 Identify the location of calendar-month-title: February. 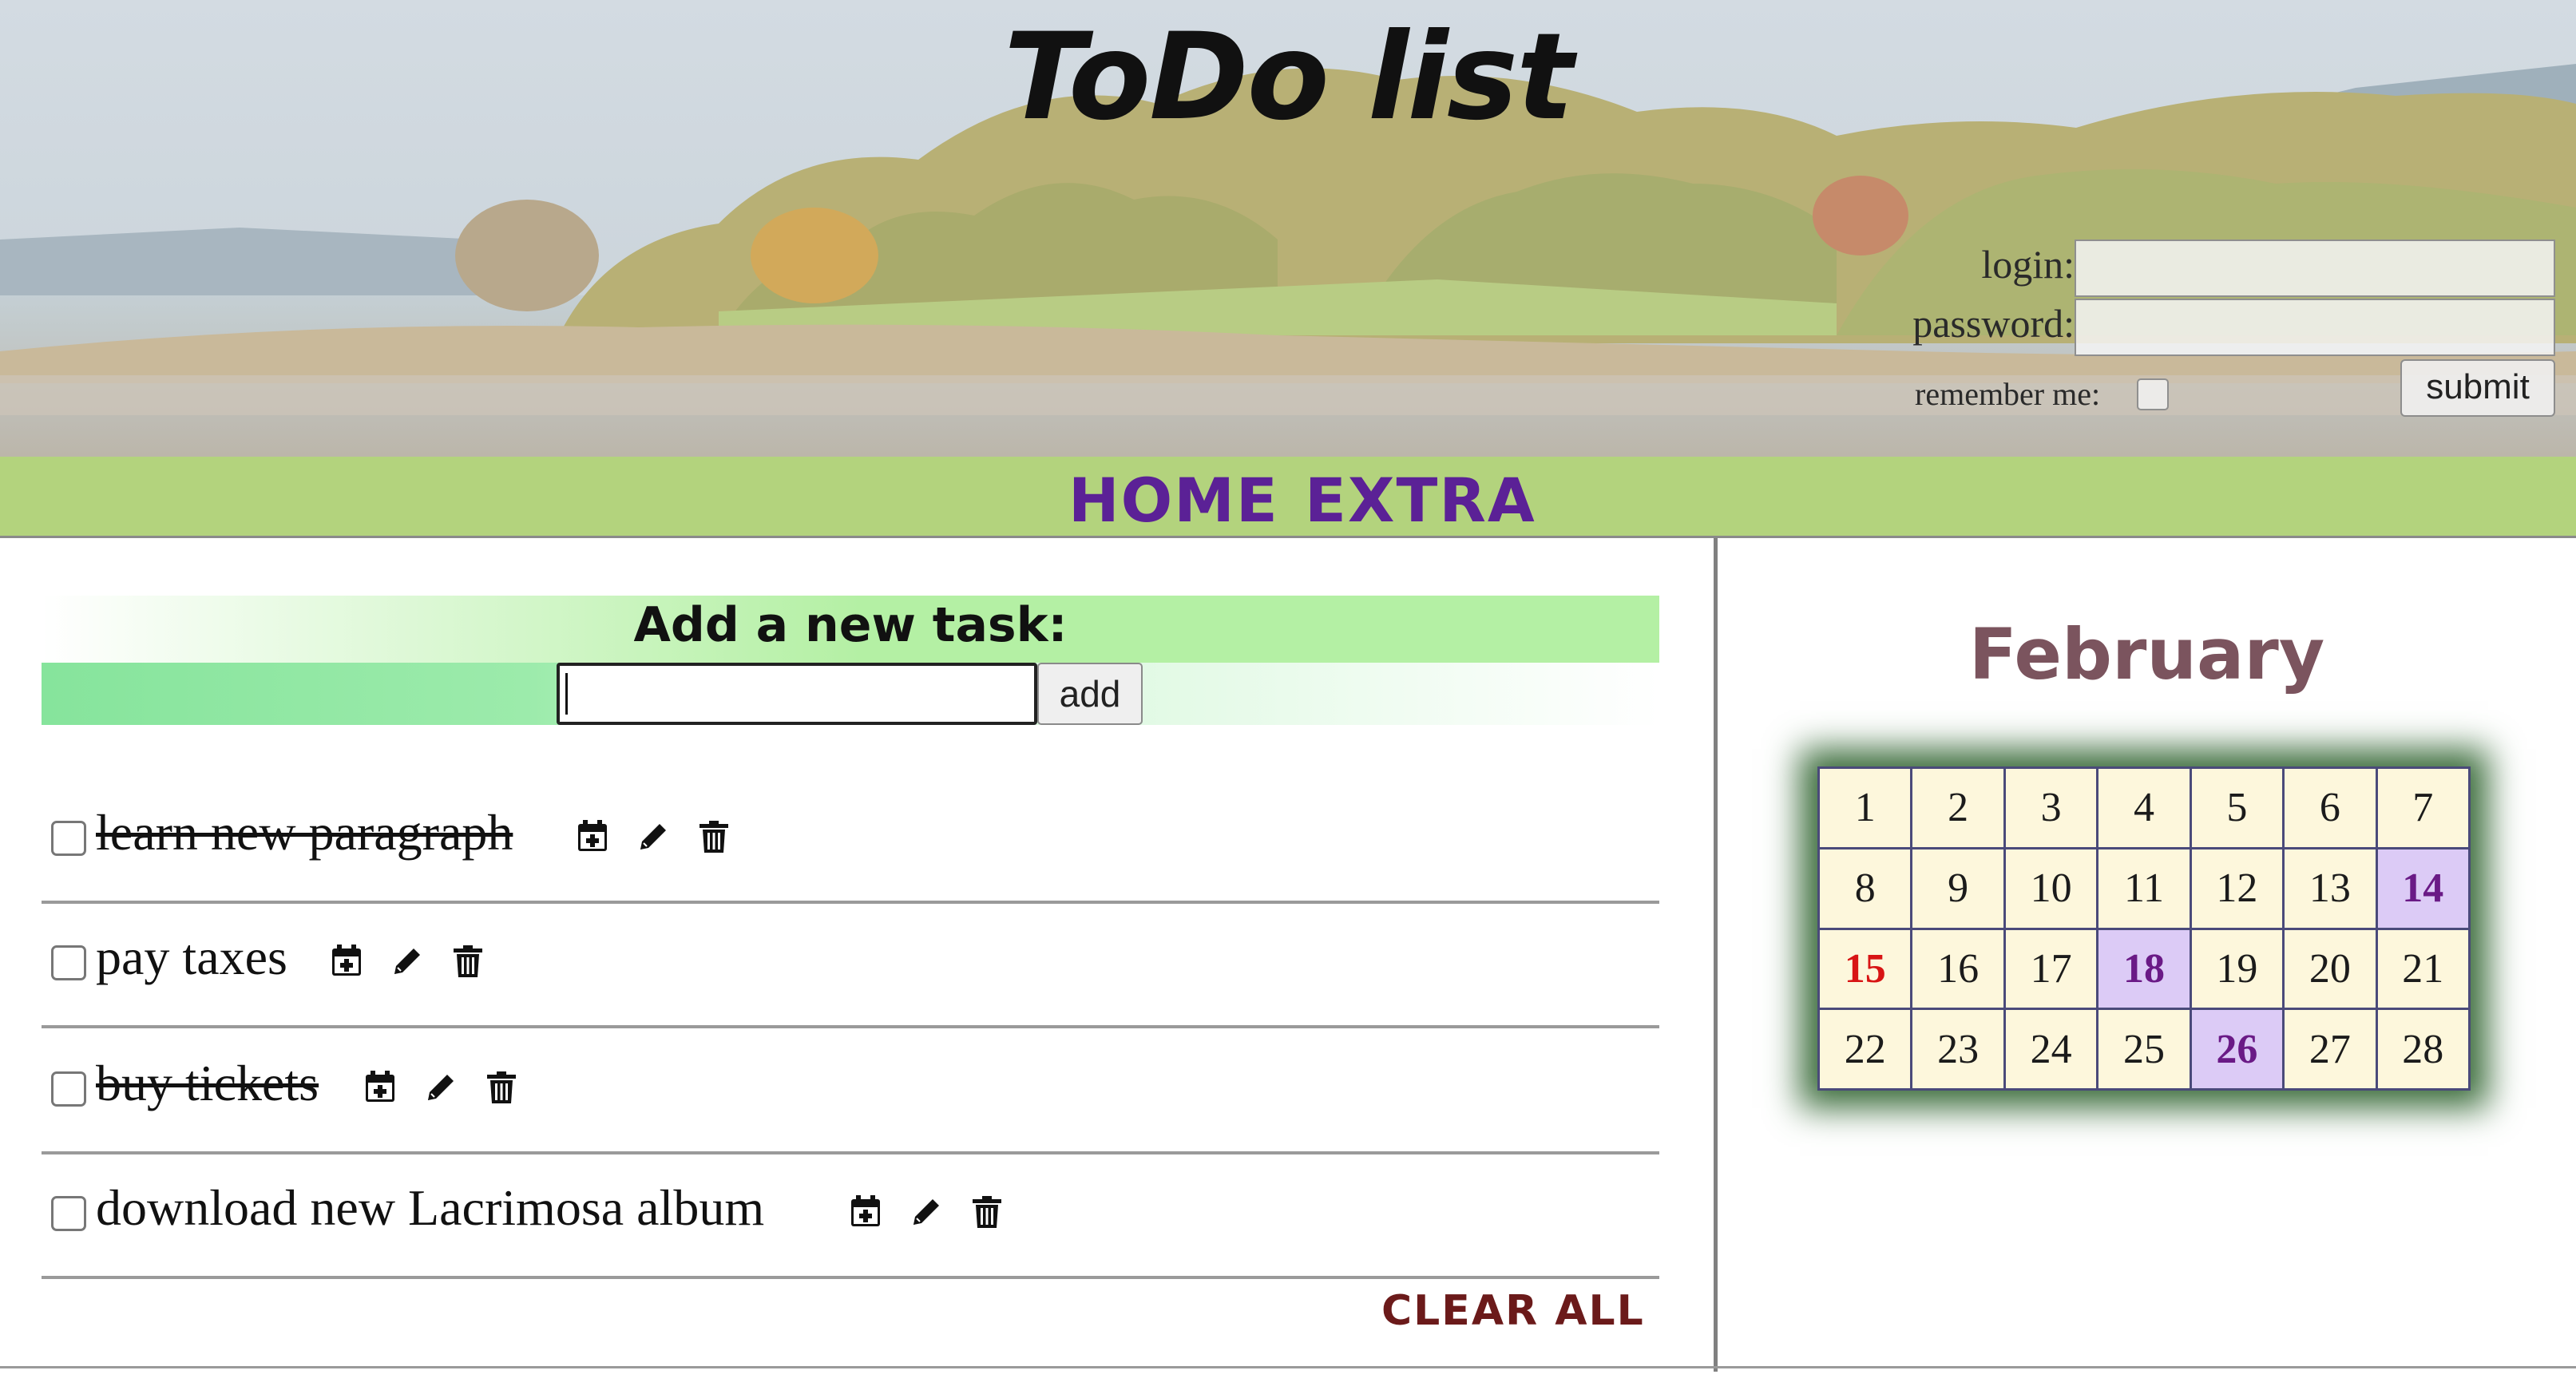
(2146, 654).